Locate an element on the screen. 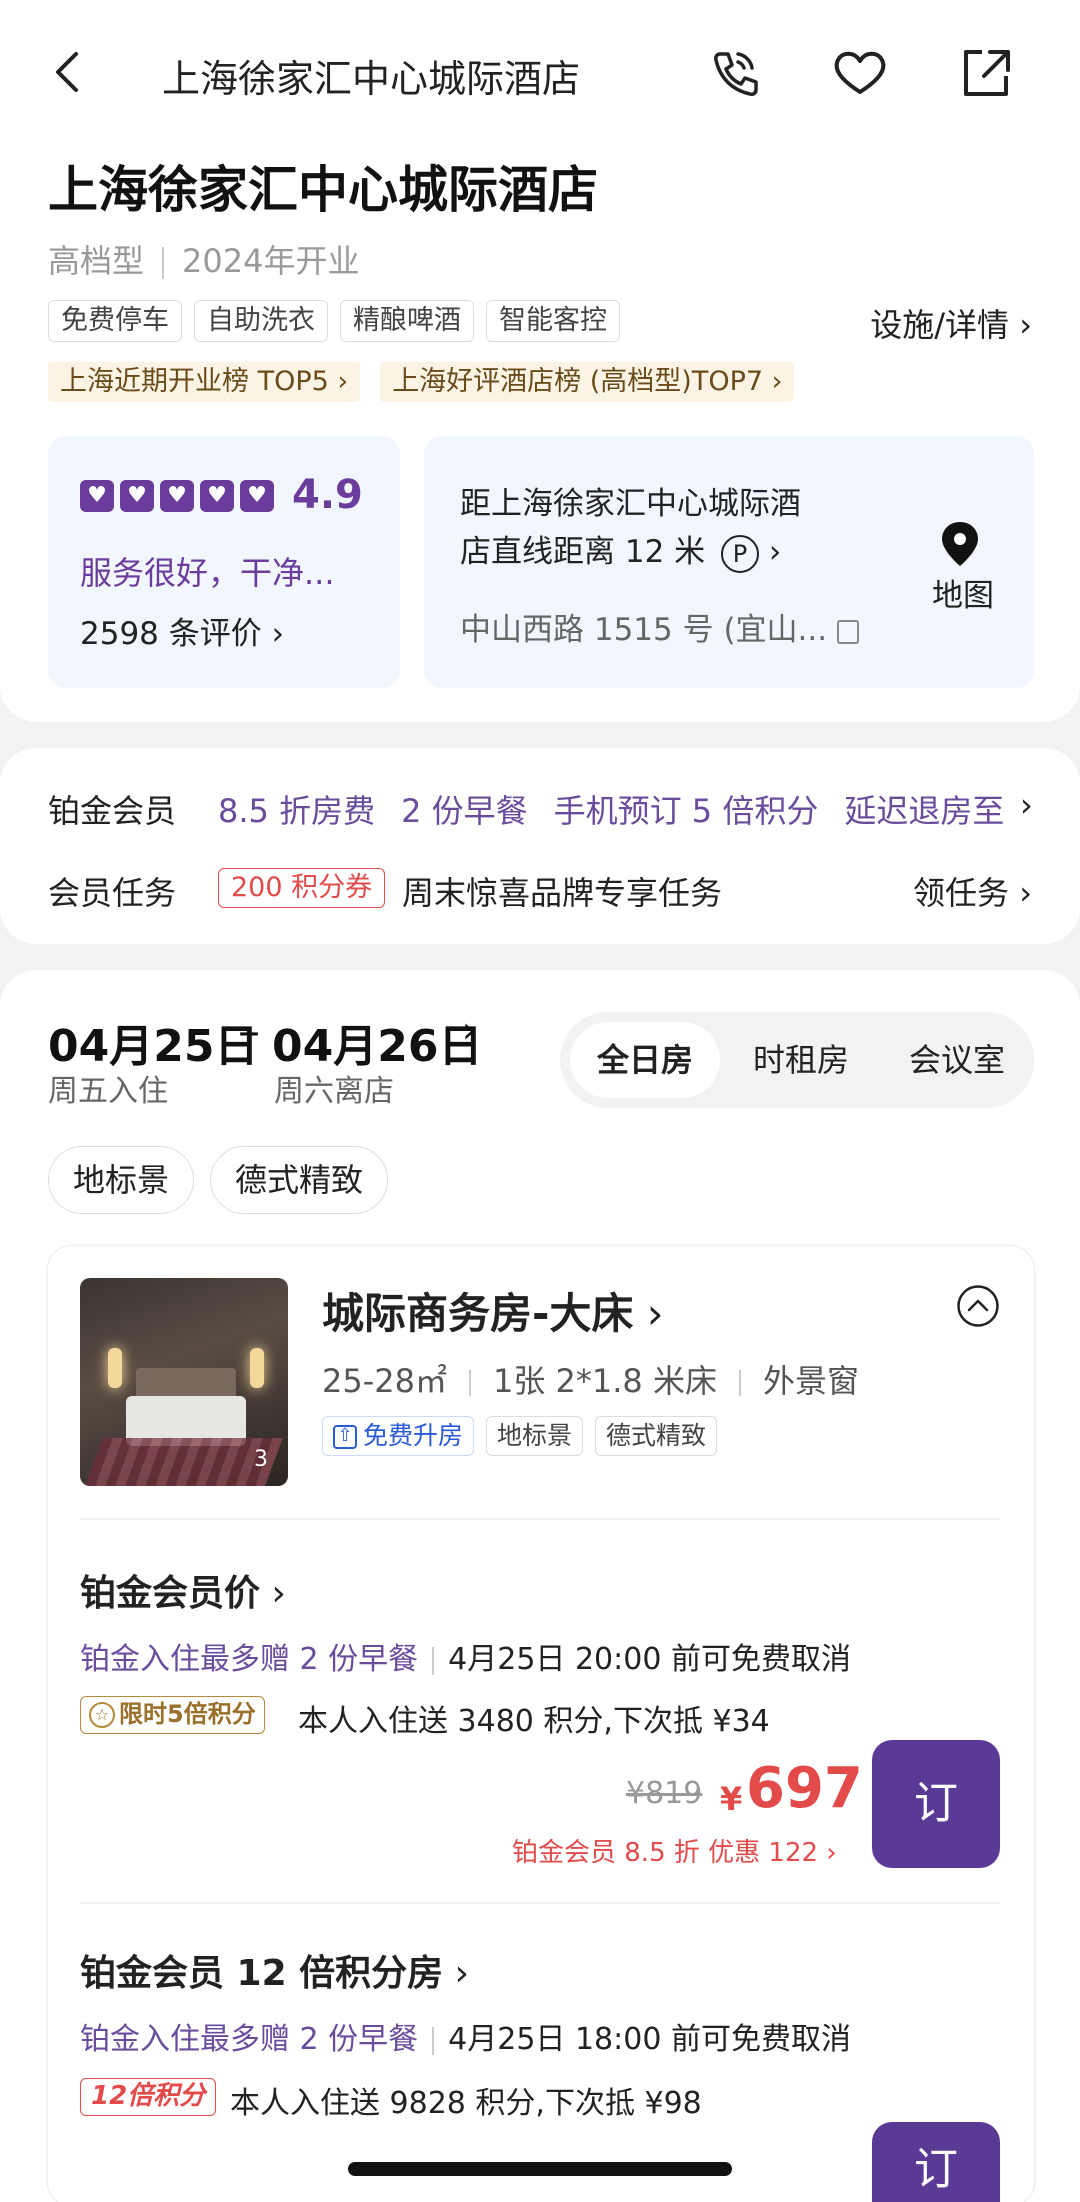  ranking-badge: 上海好评酒店榜 (高档型)TOP7 › is located at coordinates (587, 382).